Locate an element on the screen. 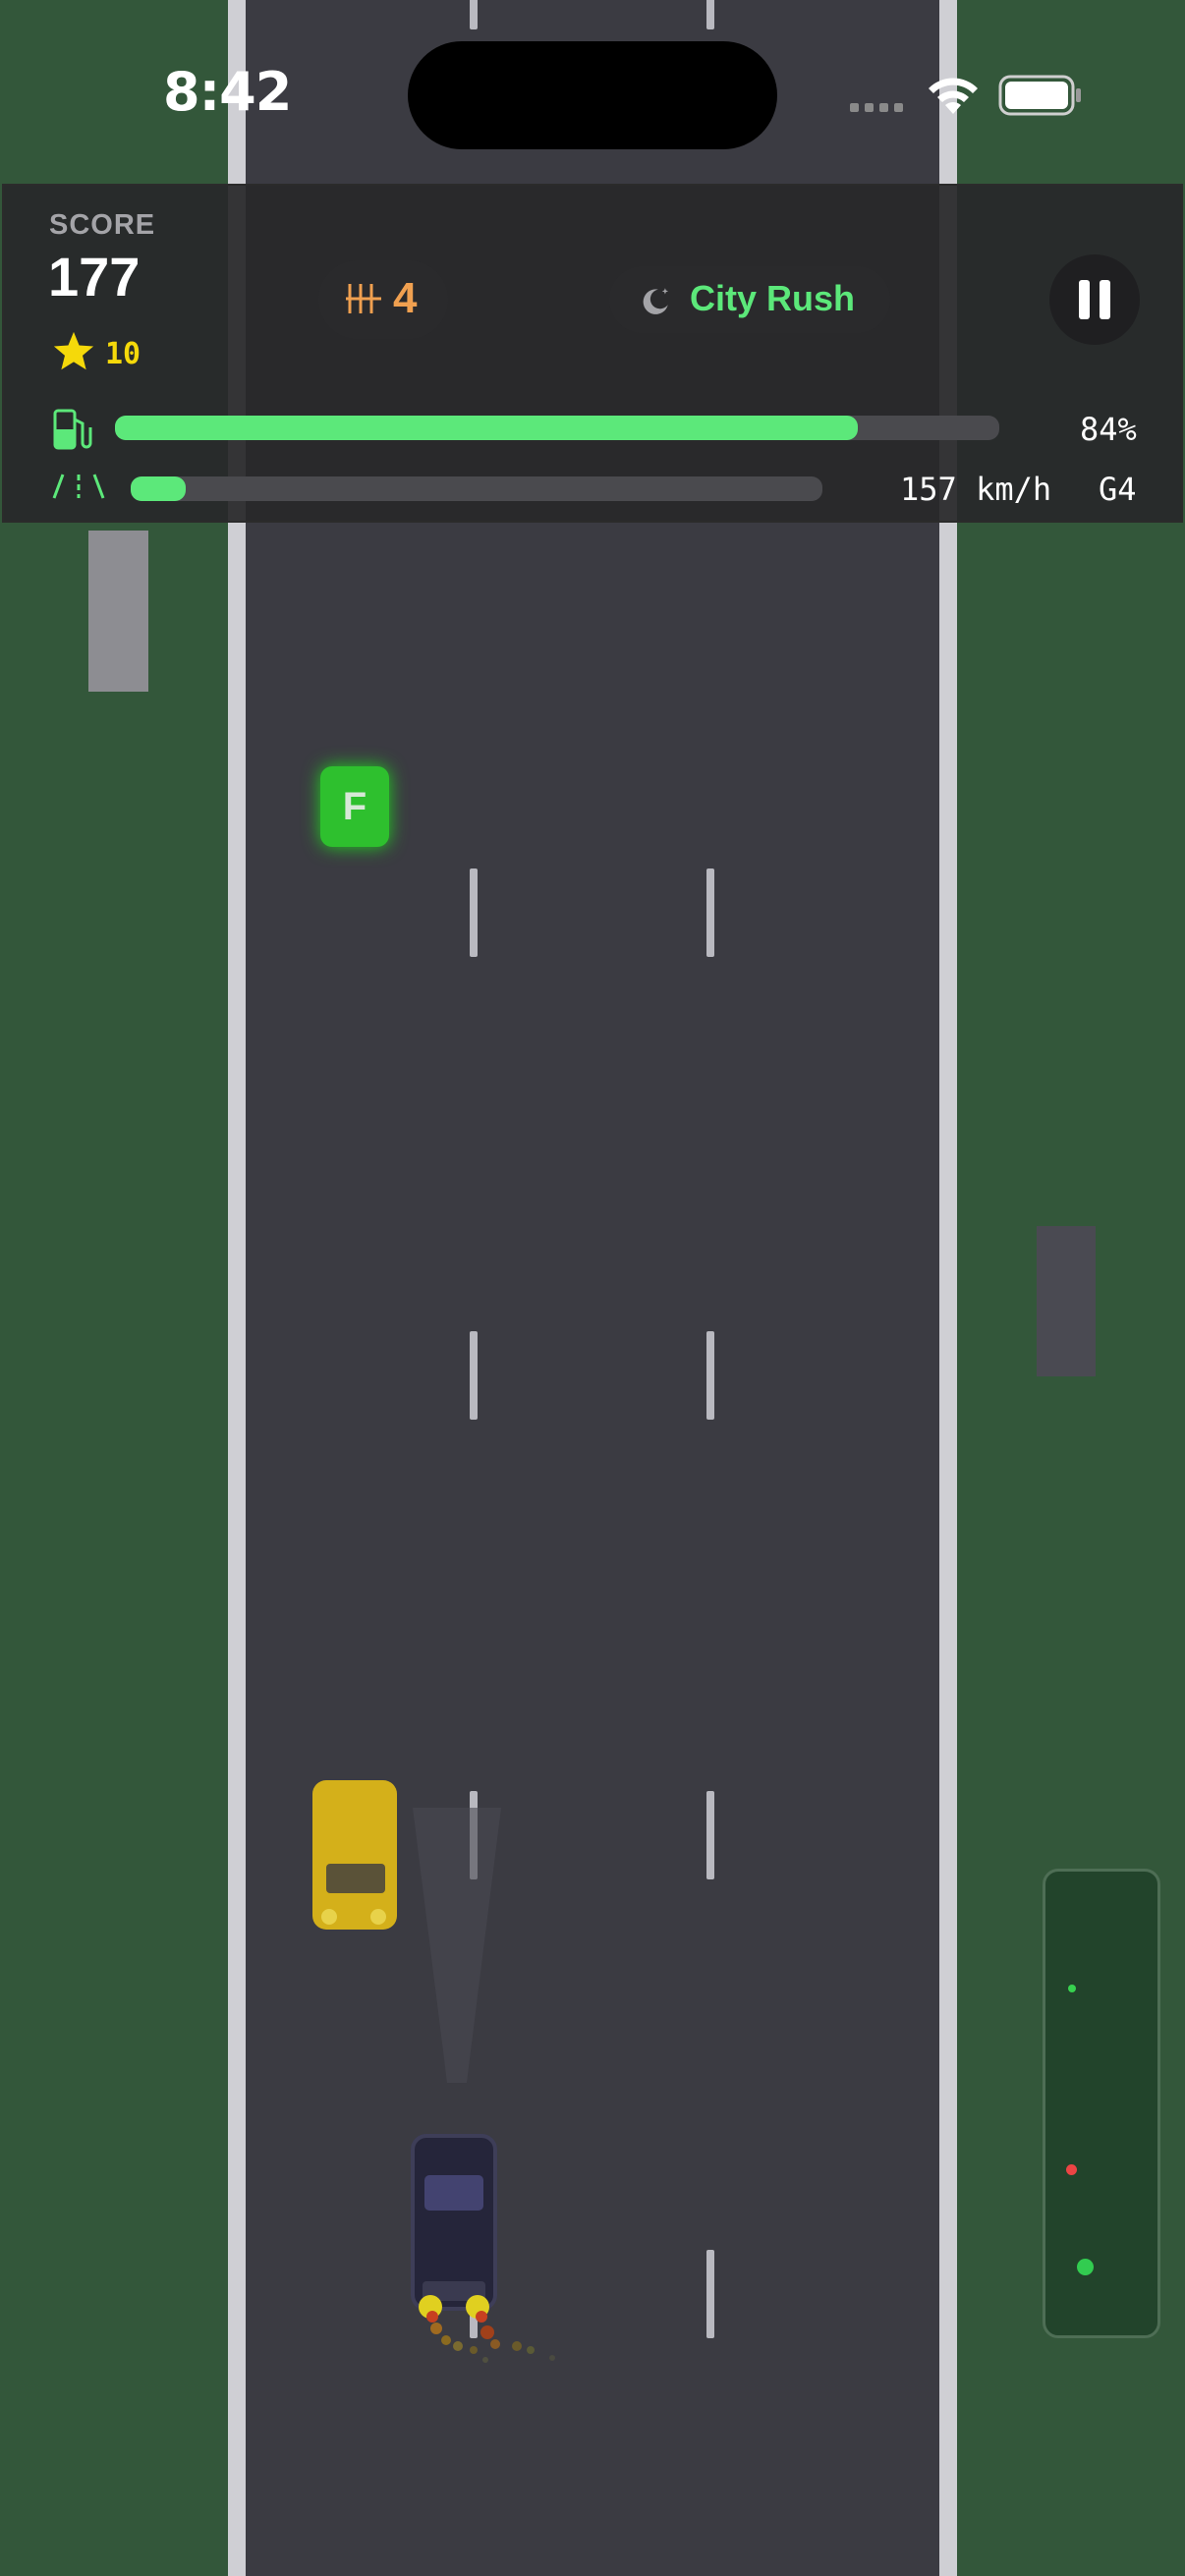 Image resolution: width=1185 pixels, height=2576 pixels. dynamic-island is located at coordinates (592, 95).